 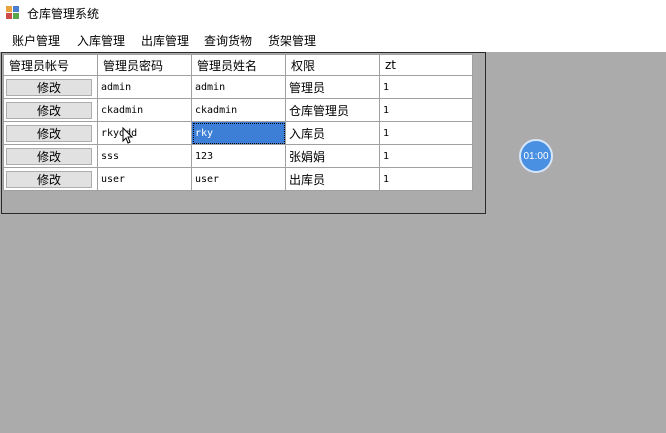 I want to click on name-cell: 123, so click(x=238, y=156).